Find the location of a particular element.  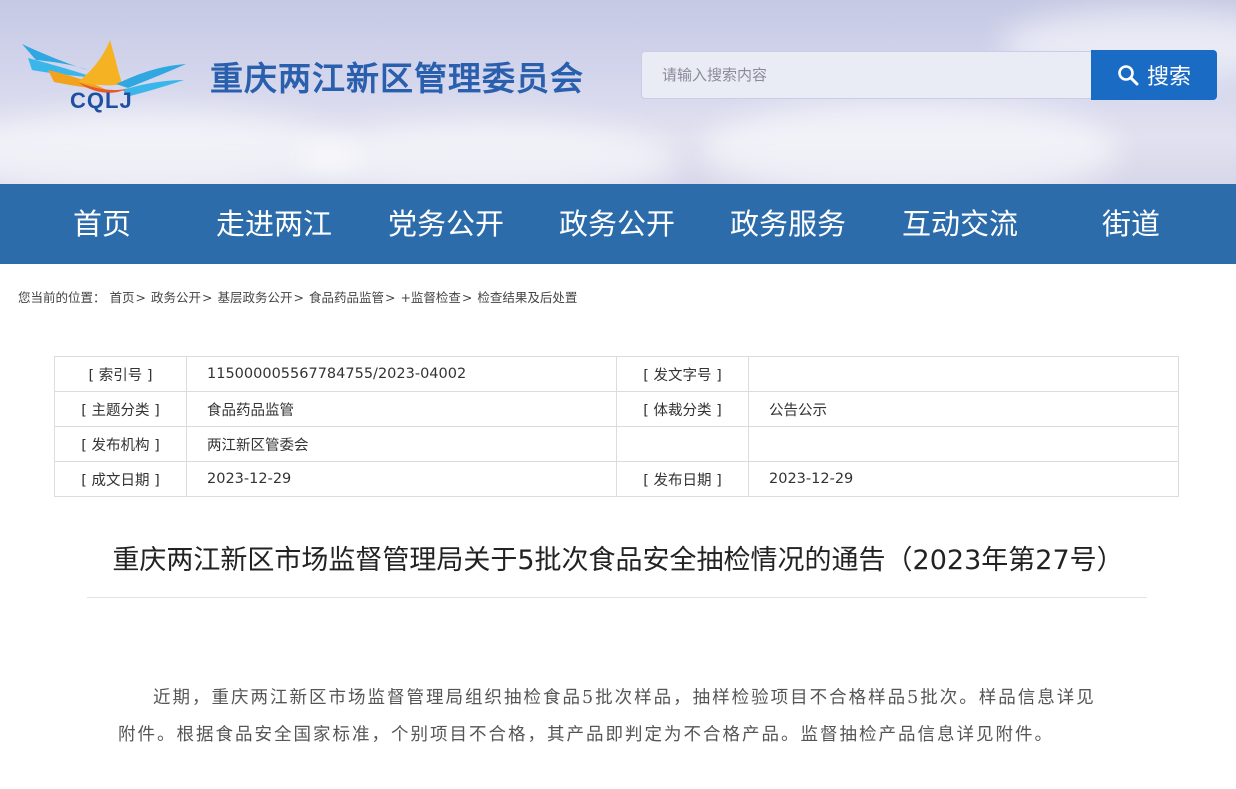

search-box is located at coordinates (866, 75).